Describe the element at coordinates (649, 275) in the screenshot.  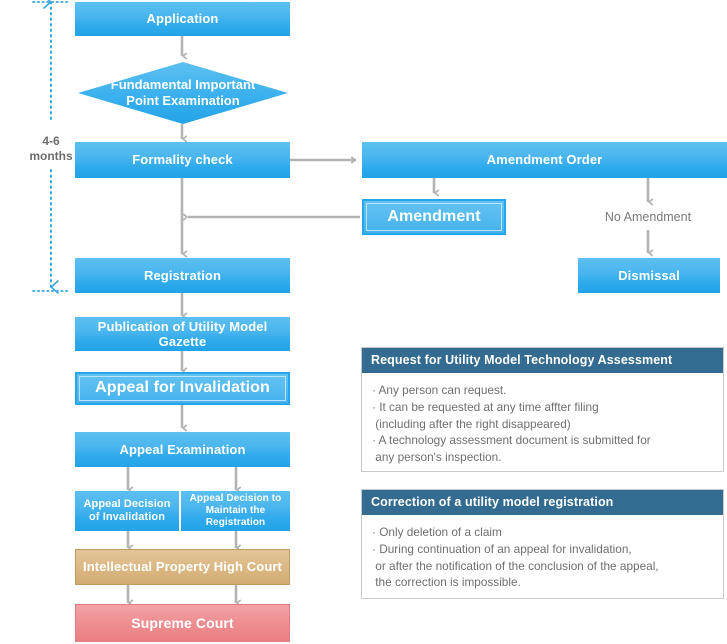
I see `node-dismissal: Dismissal` at that location.